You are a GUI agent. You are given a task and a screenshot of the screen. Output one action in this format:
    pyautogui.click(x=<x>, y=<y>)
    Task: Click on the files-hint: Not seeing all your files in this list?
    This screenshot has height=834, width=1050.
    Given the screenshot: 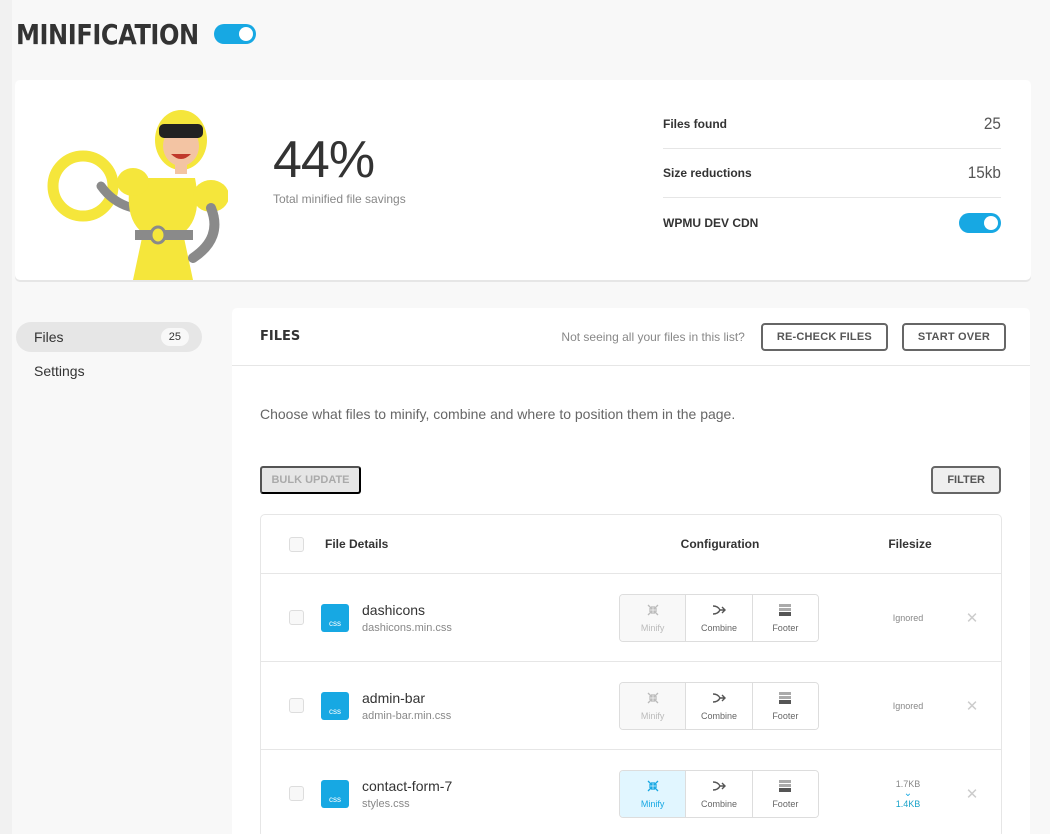 What is the action you would take?
    pyautogui.click(x=653, y=336)
    